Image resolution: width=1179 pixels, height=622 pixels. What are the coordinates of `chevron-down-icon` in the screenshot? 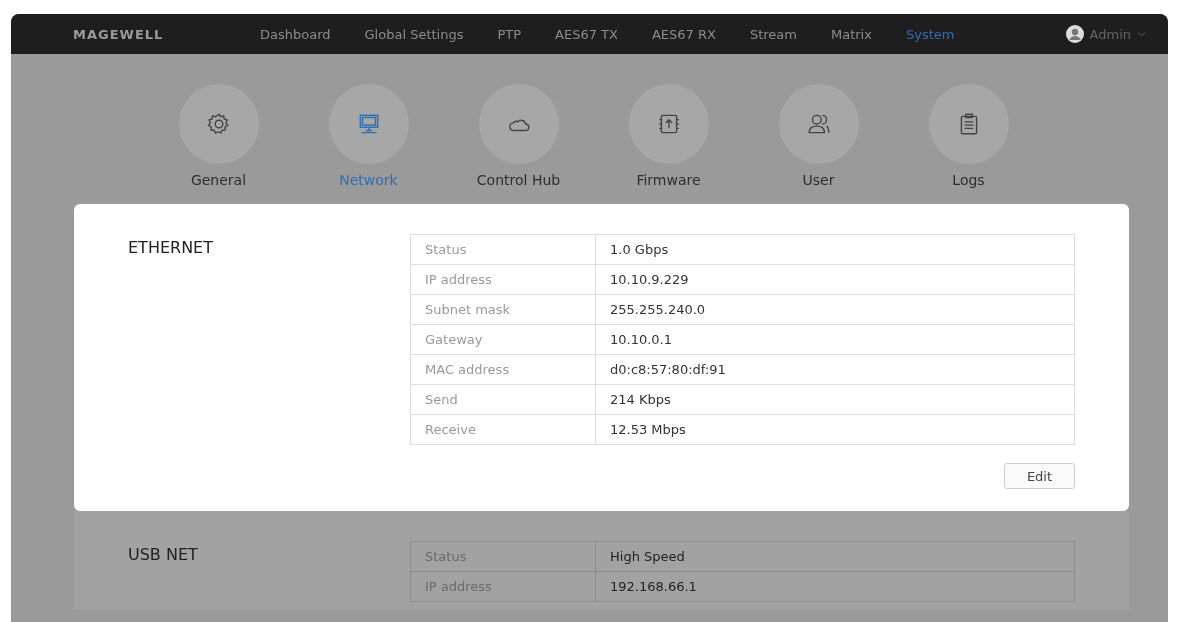 It's located at (1141, 34).